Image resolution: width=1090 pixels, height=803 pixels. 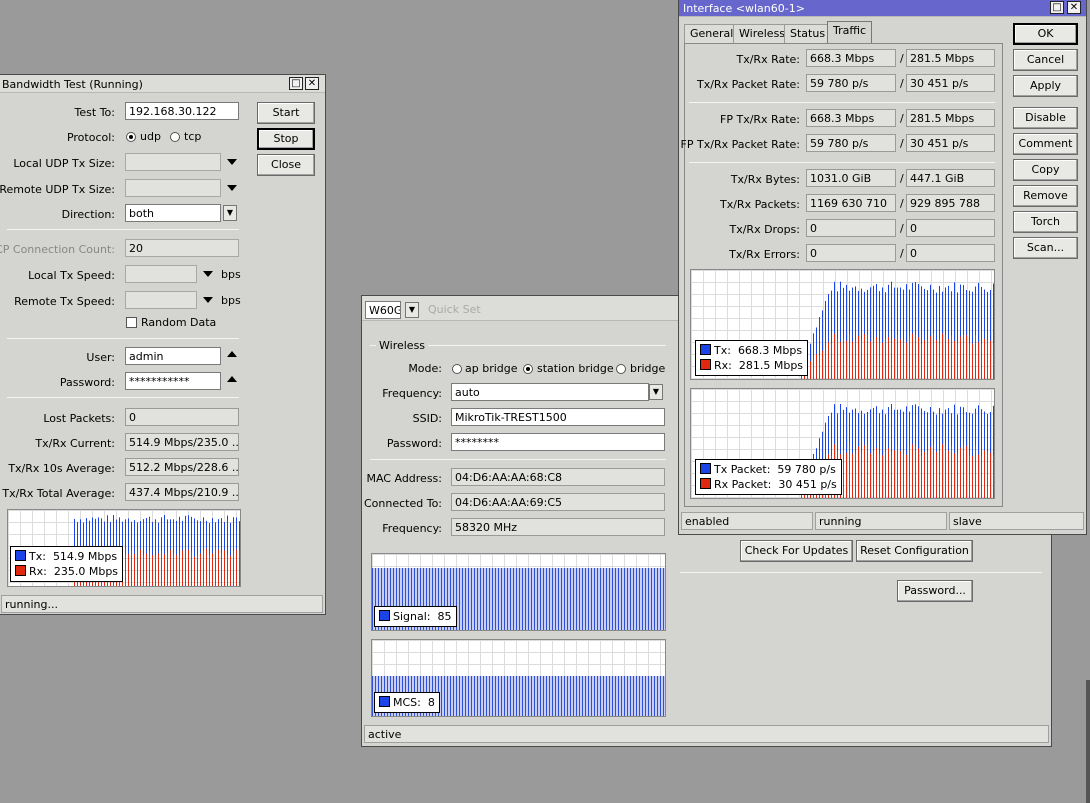 I want to click on signal-value: 85, so click(x=444, y=616).